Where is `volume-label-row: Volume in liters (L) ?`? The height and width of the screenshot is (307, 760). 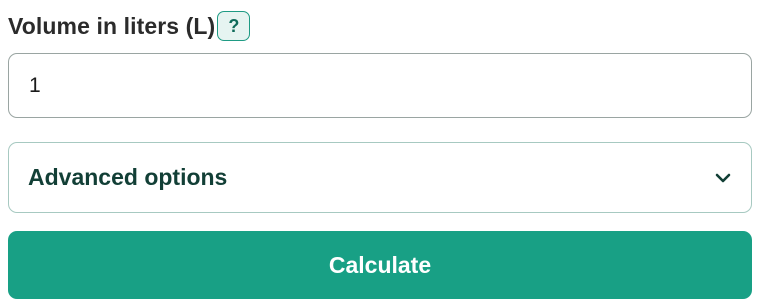 volume-label-row: Volume in liters (L) ? is located at coordinates (129, 26).